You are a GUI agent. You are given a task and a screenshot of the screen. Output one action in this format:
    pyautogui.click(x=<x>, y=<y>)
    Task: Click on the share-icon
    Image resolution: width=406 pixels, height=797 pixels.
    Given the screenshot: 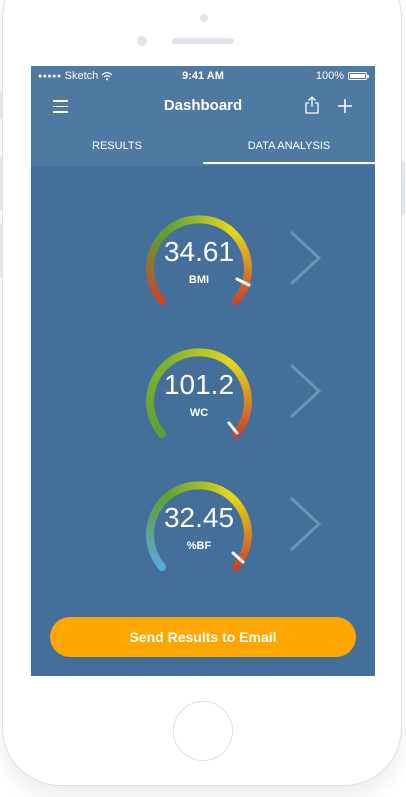 What is the action you would take?
    pyautogui.click(x=312, y=105)
    